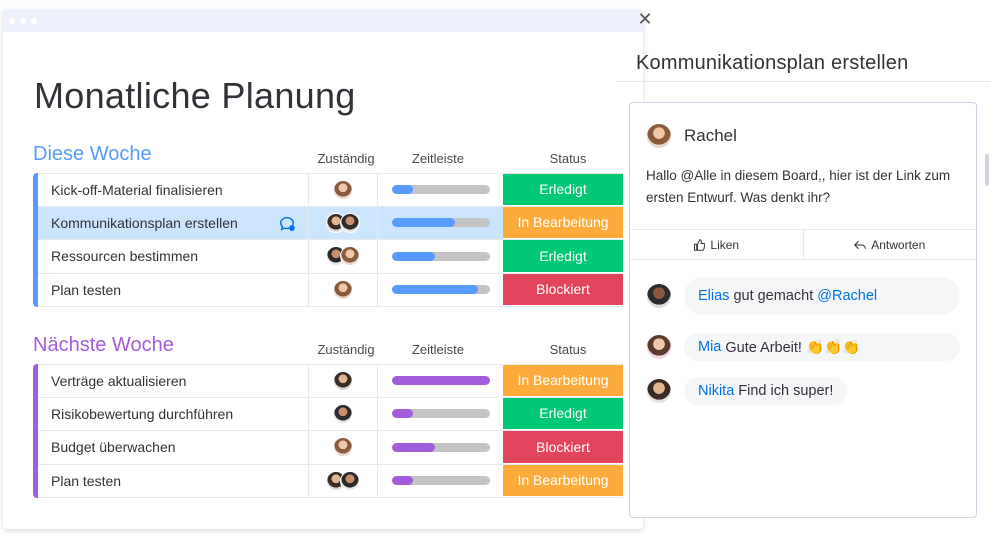 This screenshot has height=546, width=991. What do you see at coordinates (716, 391) in the screenshot?
I see `reply-author: Nikita` at bounding box center [716, 391].